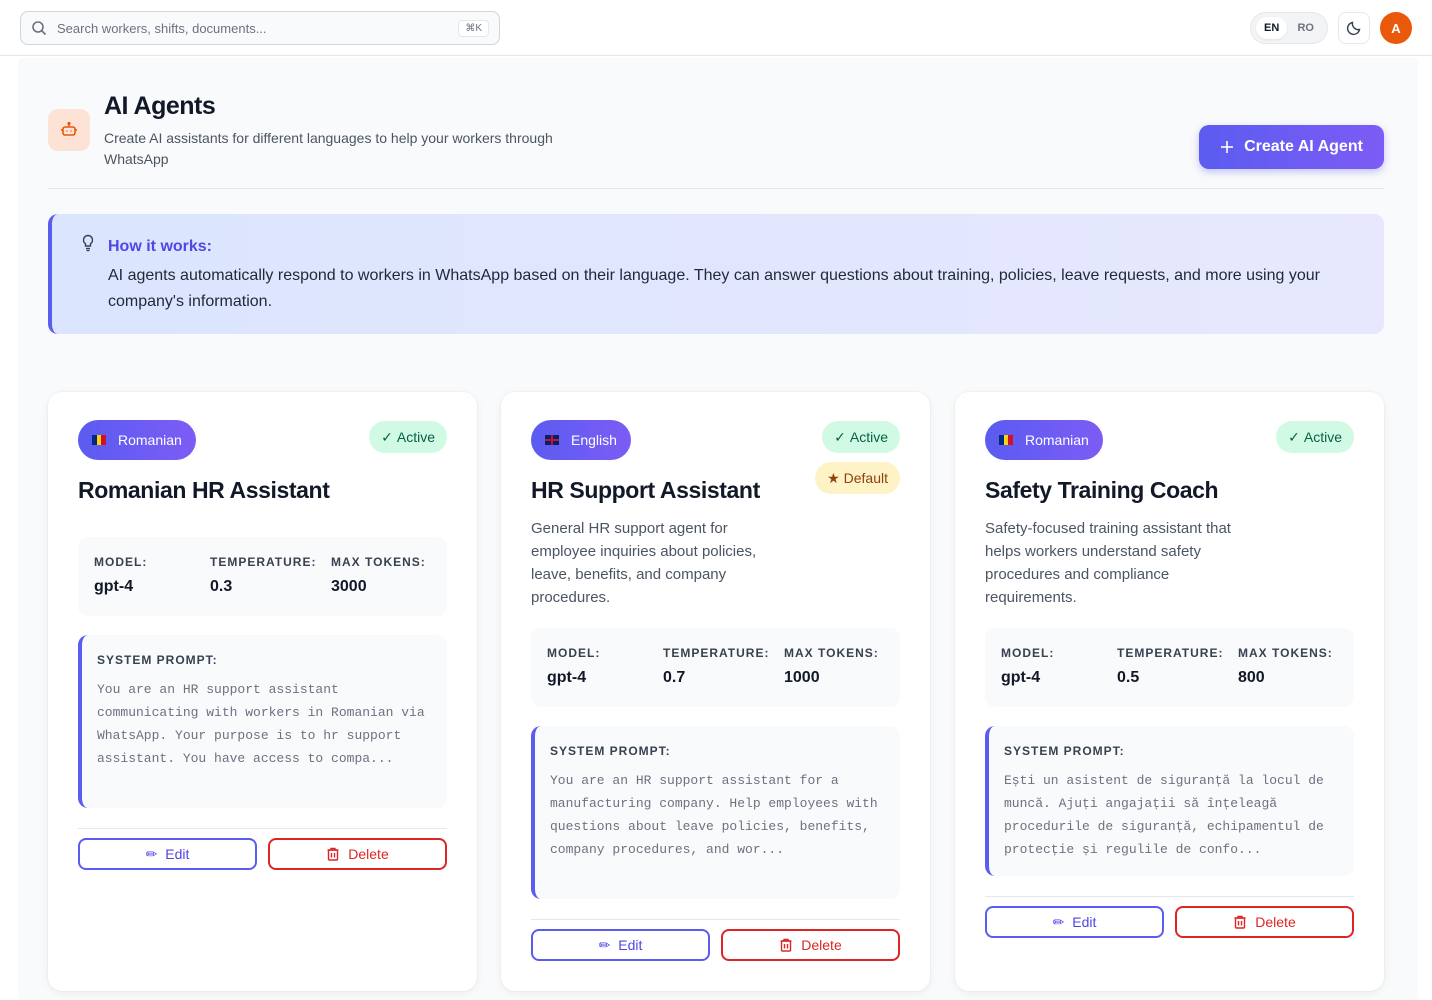 Image resolution: width=1432 pixels, height=1000 pixels. Describe the element at coordinates (1251, 677) in the screenshot. I see `max-tokens-value: 800` at that location.